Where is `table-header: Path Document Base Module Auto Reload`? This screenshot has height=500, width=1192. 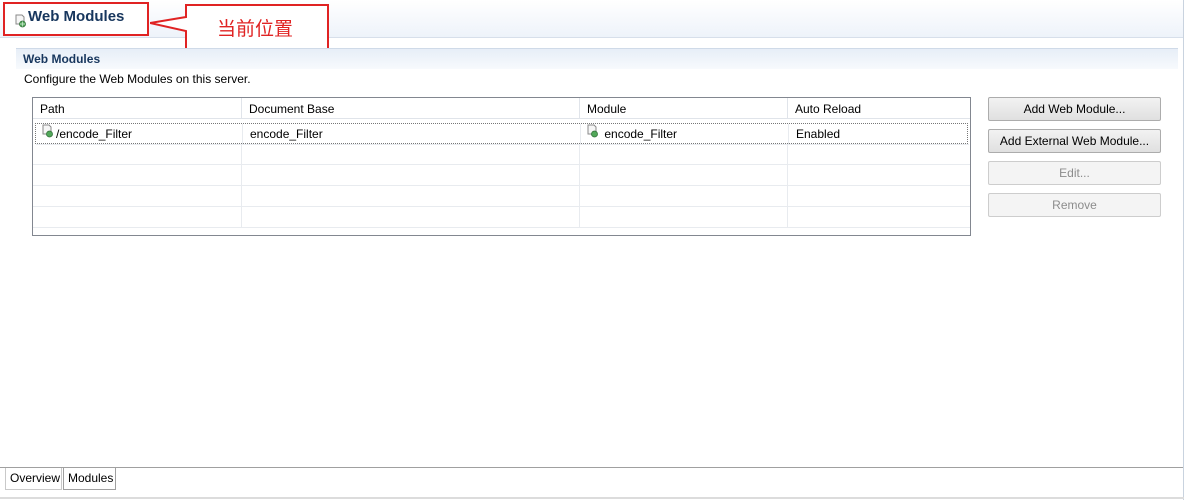 table-header: Path Document Base Module Auto Reload is located at coordinates (501, 109).